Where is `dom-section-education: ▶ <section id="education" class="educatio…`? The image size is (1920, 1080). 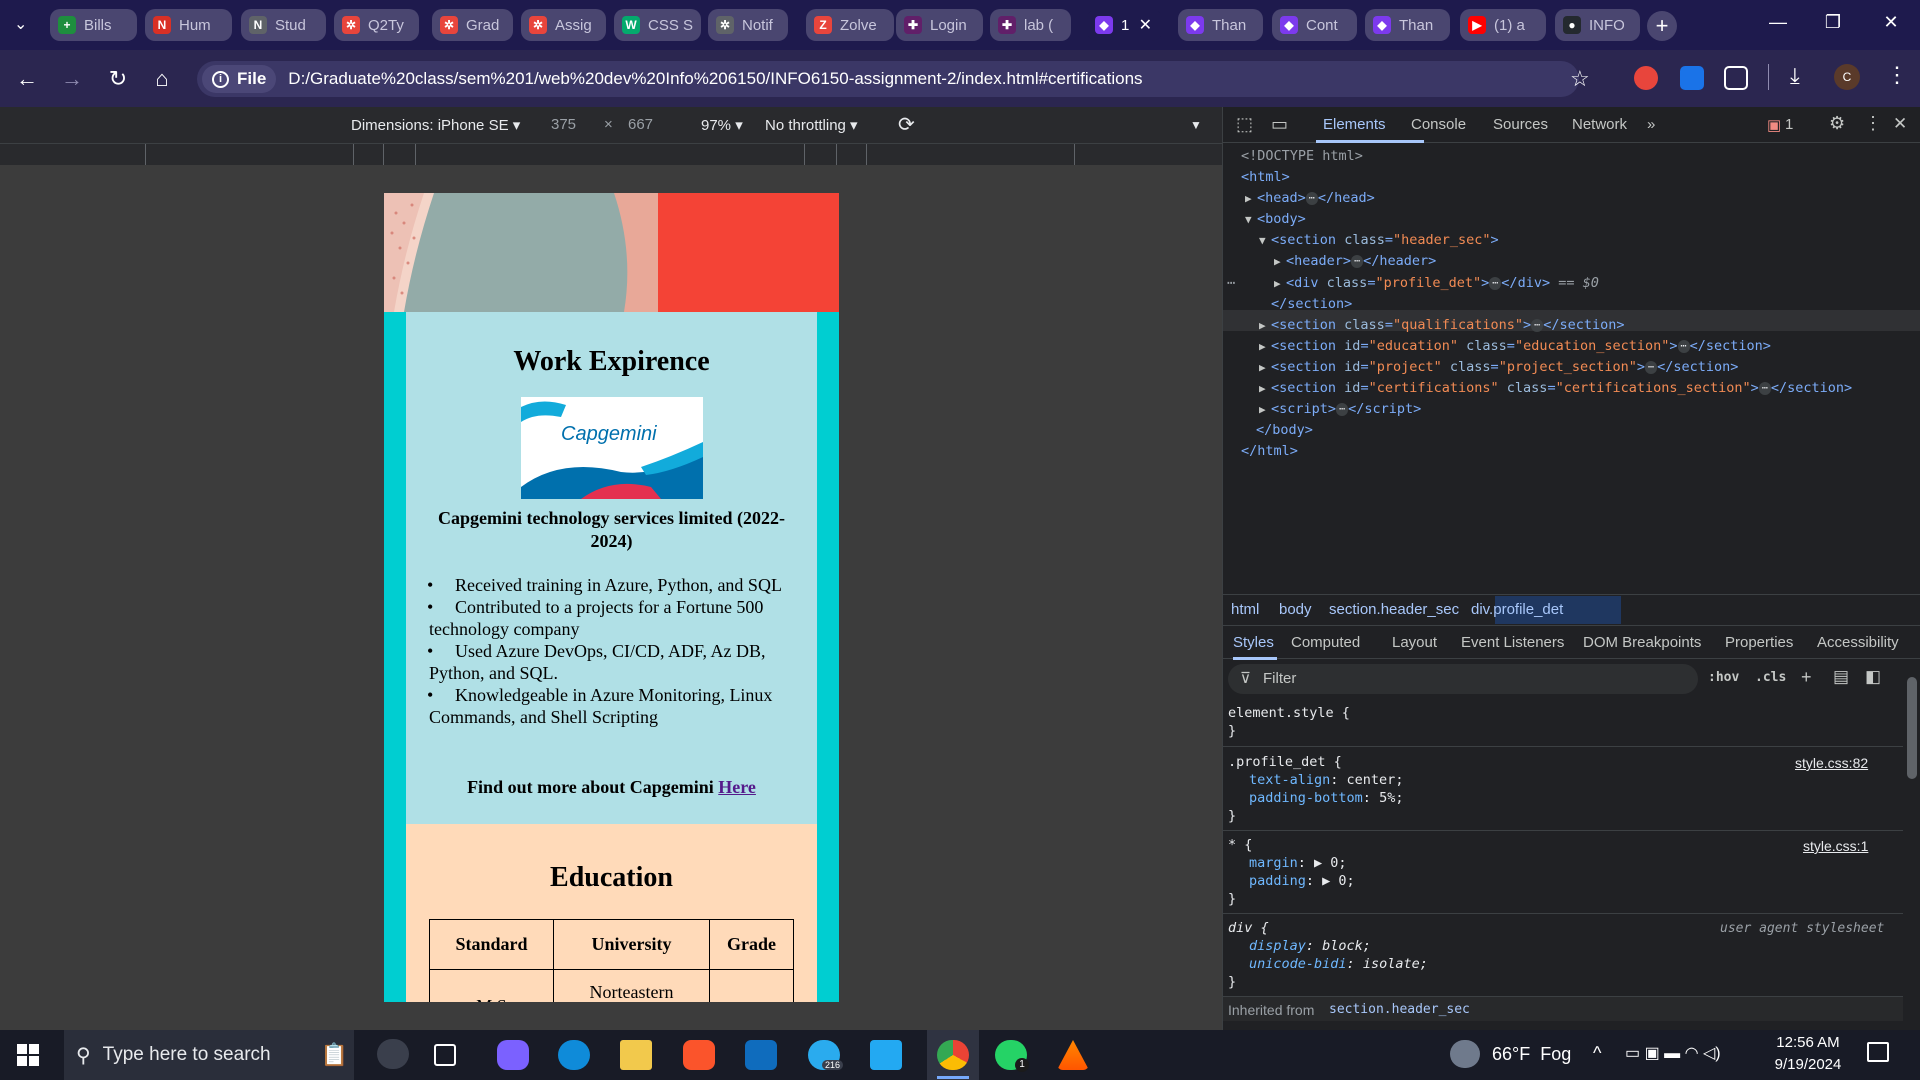 dom-section-education: ▶ <section id="education" class="educatio… is located at coordinates (1515, 346).